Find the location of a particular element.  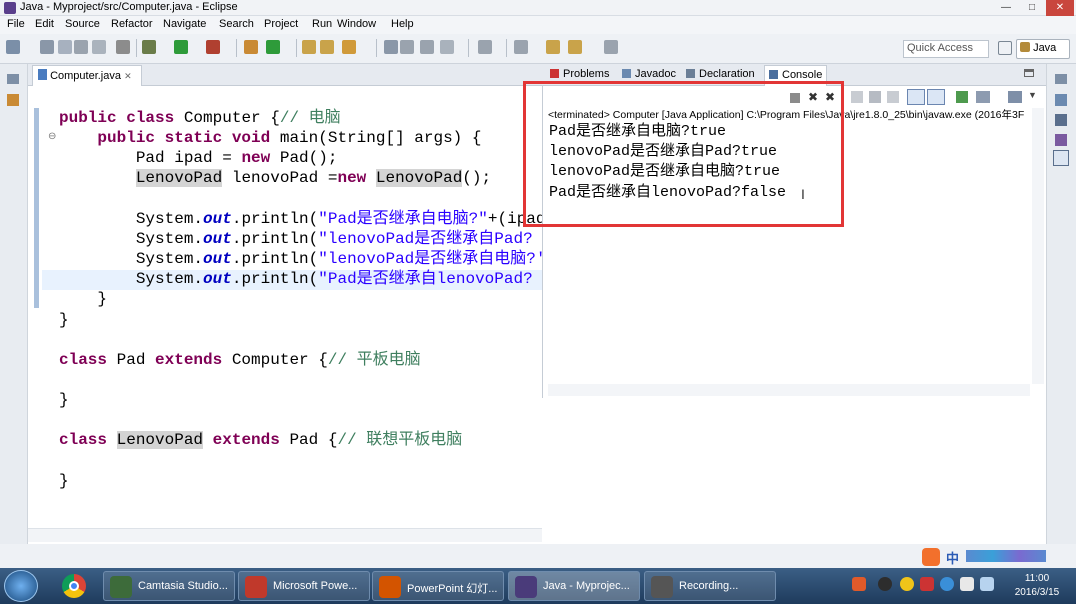

save-icon is located at coordinates (47, 47).